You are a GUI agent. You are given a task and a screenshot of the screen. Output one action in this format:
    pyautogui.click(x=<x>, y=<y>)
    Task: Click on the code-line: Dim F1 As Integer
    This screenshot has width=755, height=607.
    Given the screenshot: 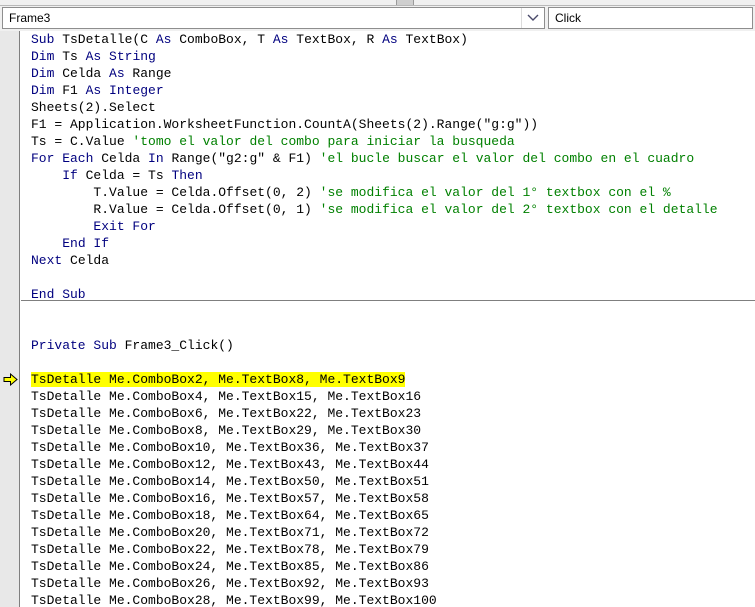 What is the action you would take?
    pyautogui.click(x=388, y=90)
    